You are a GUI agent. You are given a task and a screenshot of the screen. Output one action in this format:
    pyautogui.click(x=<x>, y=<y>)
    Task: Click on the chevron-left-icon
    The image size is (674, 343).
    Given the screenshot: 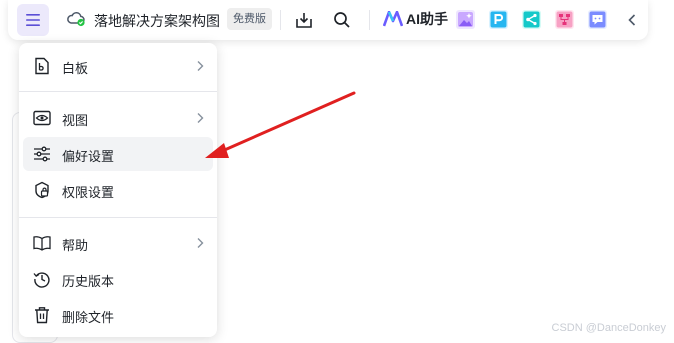 What is the action you would take?
    pyautogui.click(x=632, y=20)
    